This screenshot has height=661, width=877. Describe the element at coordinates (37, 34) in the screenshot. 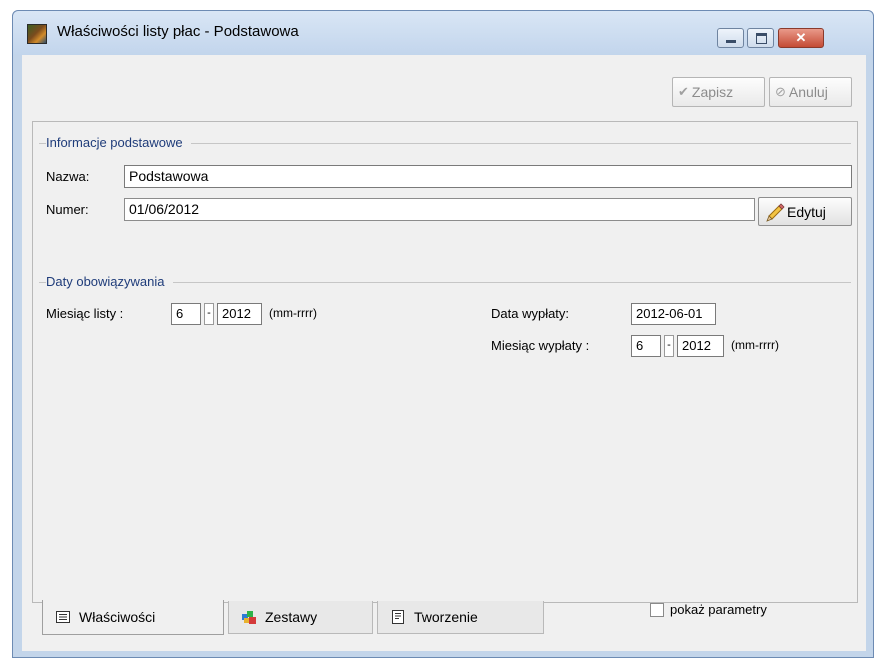

I see `app-icon` at that location.